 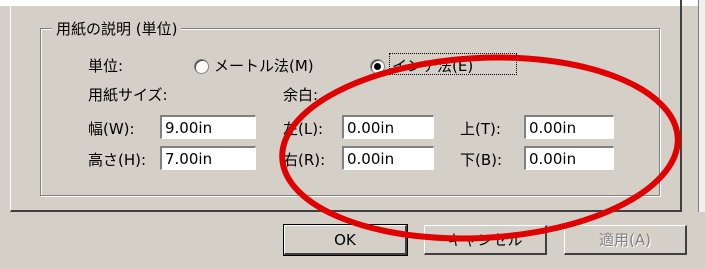 I want to click on group-title: 用紙の説明 (単位), so click(x=117, y=28).